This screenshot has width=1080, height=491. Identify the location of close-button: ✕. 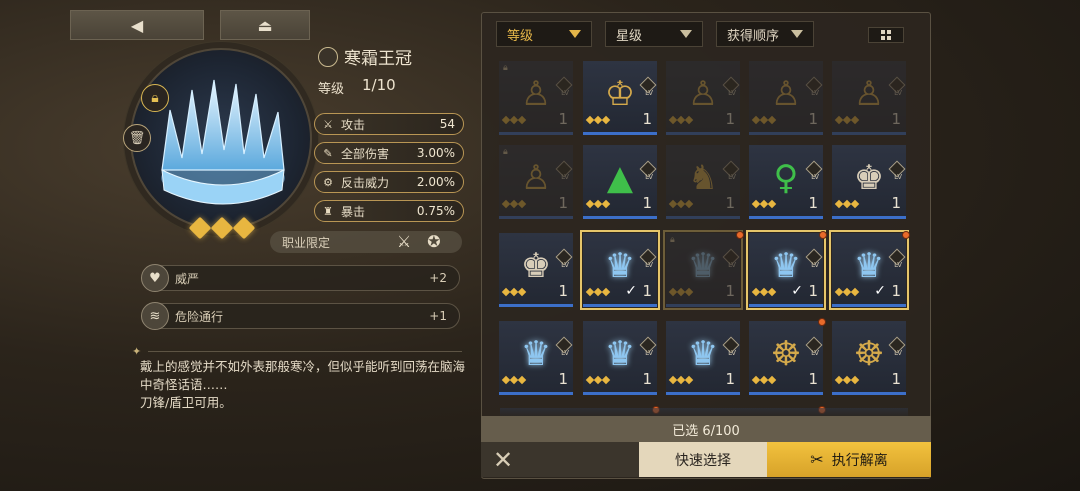
(560, 459).